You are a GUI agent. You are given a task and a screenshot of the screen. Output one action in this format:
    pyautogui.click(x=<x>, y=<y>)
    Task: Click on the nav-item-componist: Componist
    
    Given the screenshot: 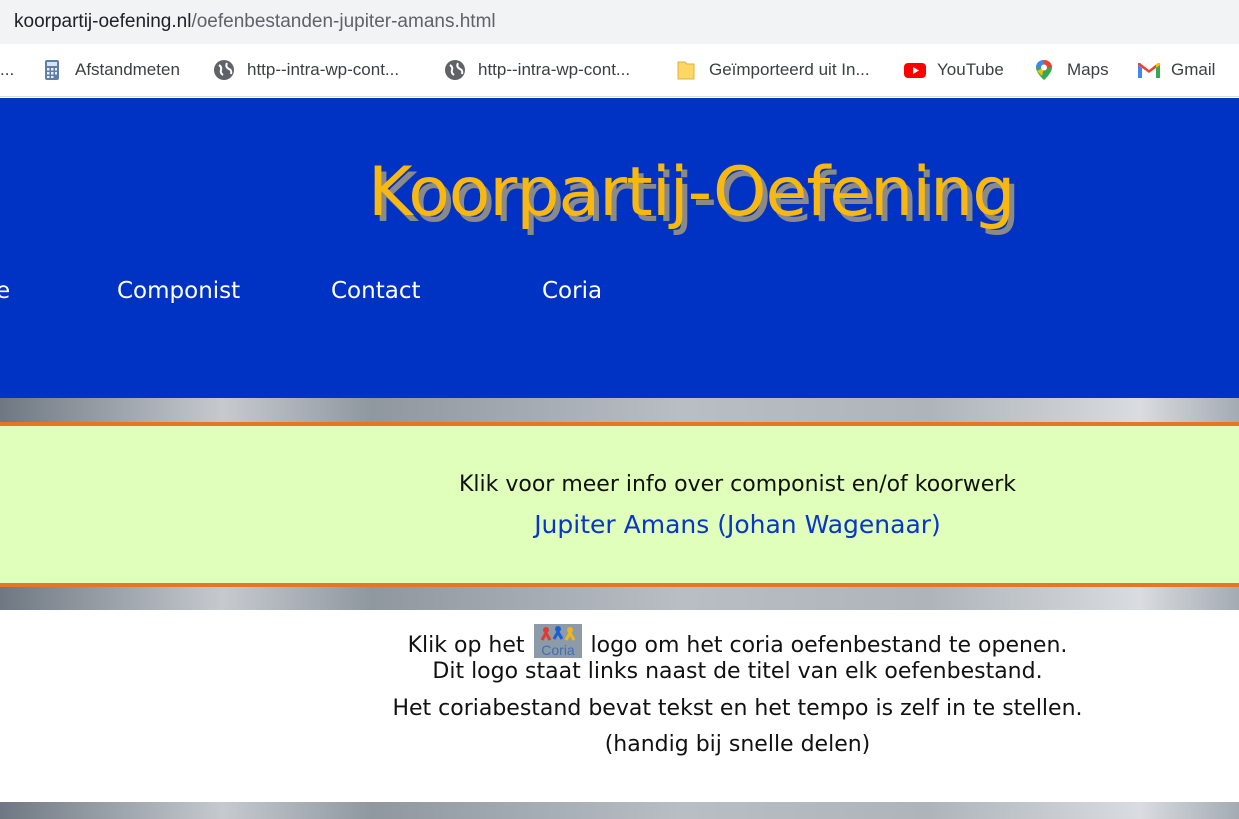 What is the action you would take?
    pyautogui.click(x=178, y=291)
    